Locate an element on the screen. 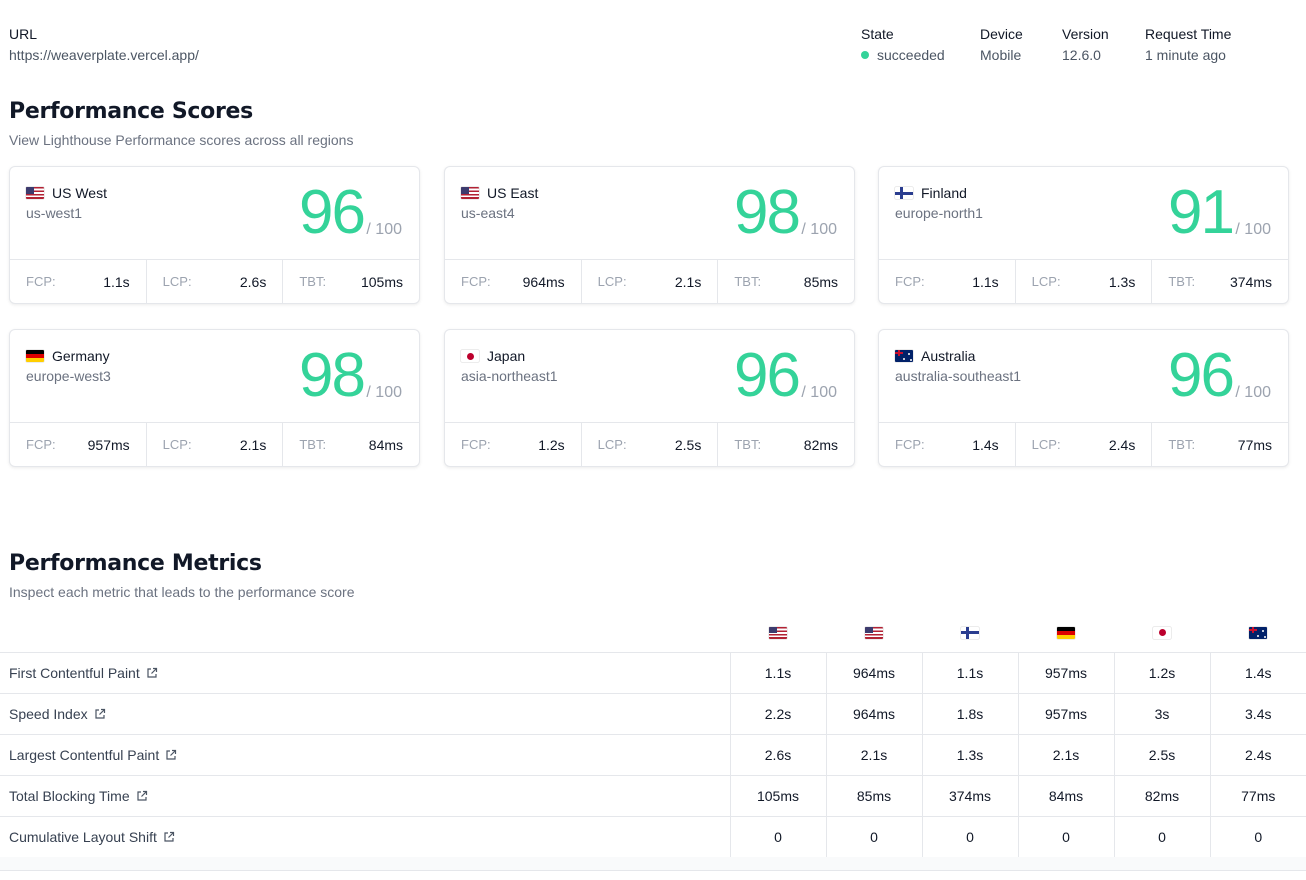 This screenshot has width=1306, height=880. region-id: us-east4 is located at coordinates (488, 213).